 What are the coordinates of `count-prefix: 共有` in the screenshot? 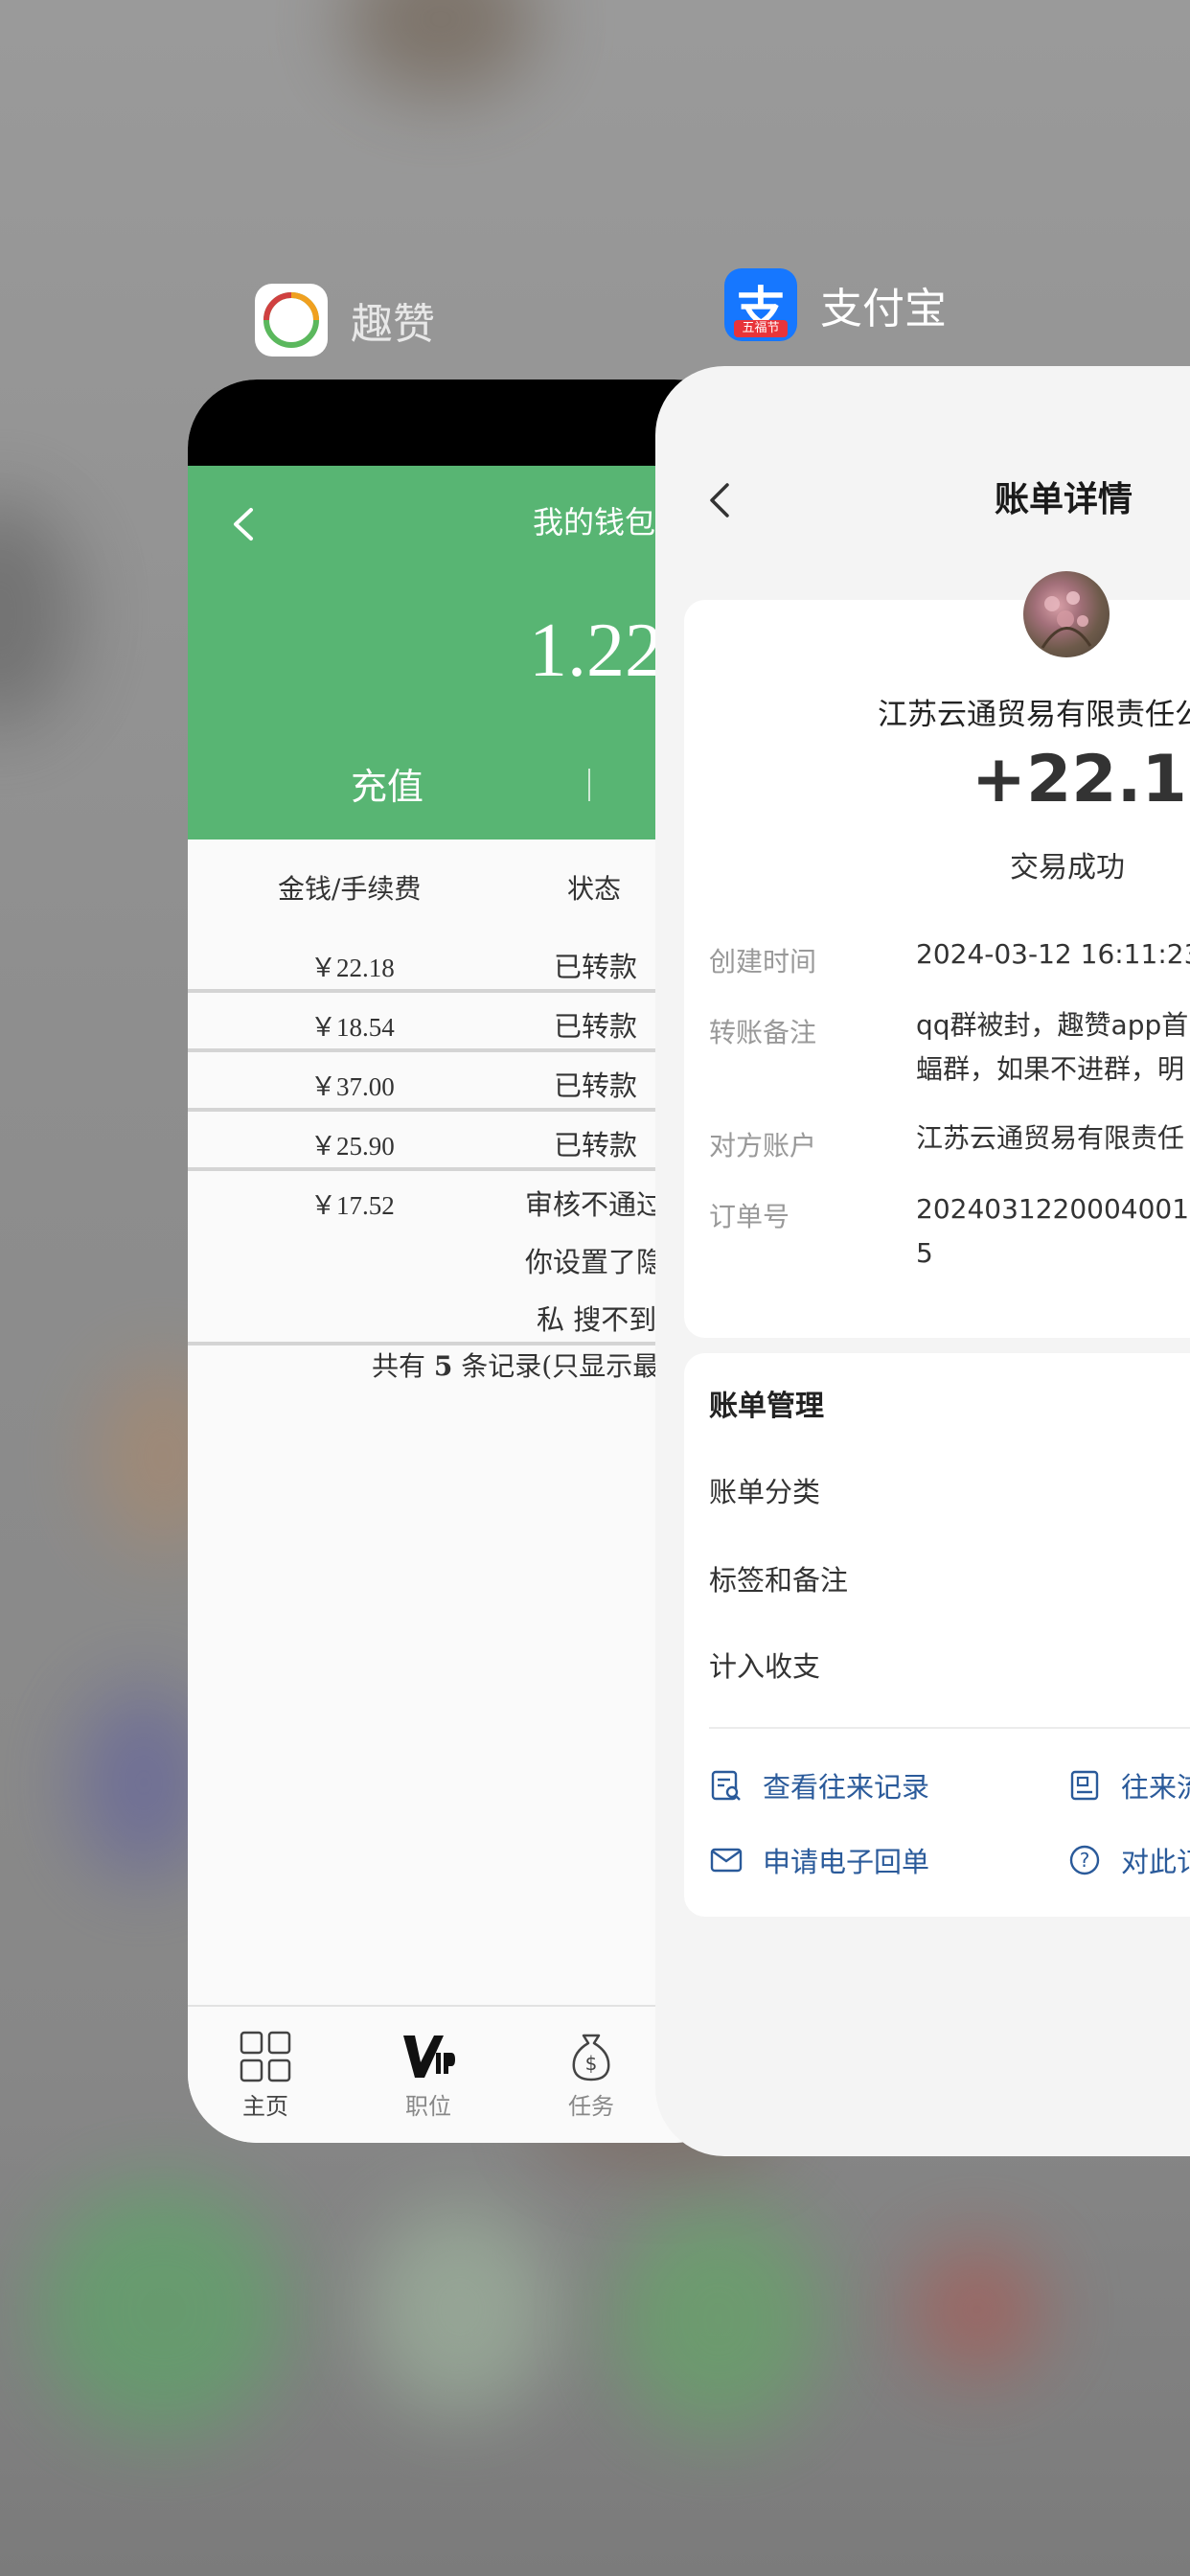 It's located at (403, 1366).